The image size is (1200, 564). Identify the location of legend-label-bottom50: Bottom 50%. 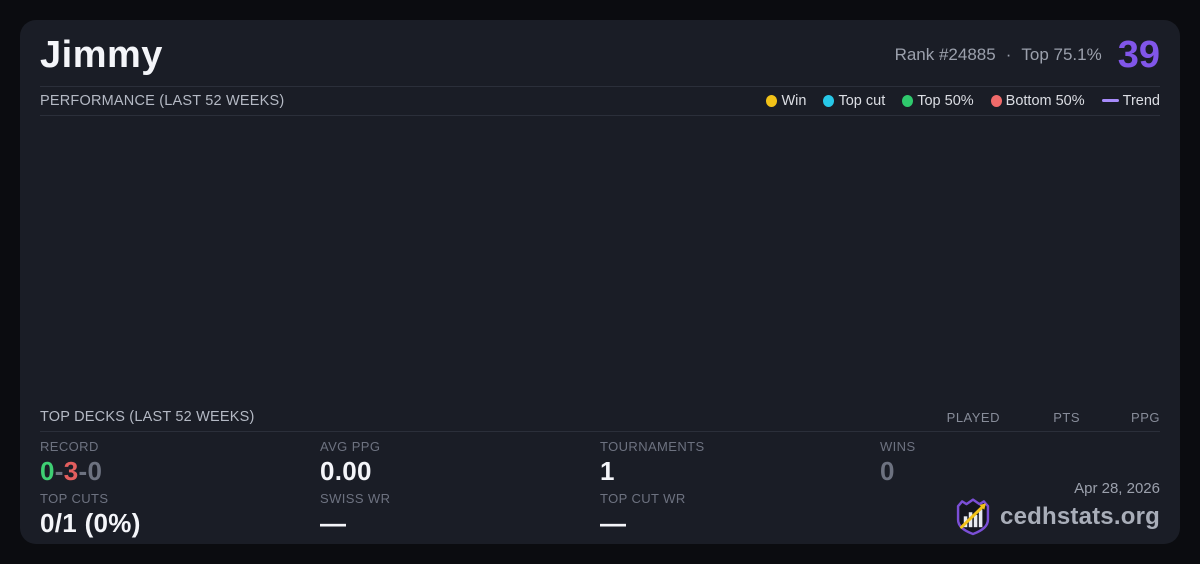
(1045, 100).